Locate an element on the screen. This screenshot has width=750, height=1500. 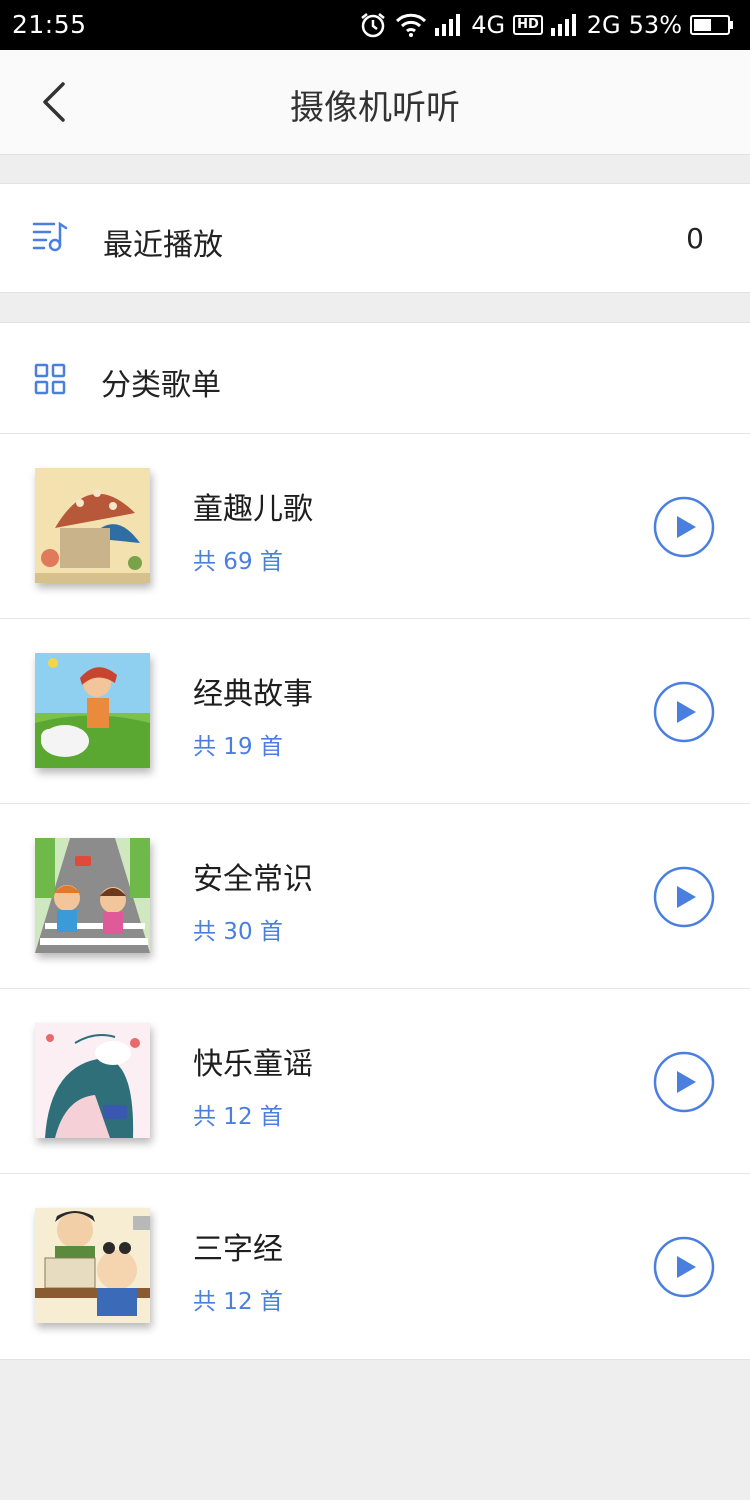
playlist-title: 童趣儿歌 is located at coordinates (253, 509).